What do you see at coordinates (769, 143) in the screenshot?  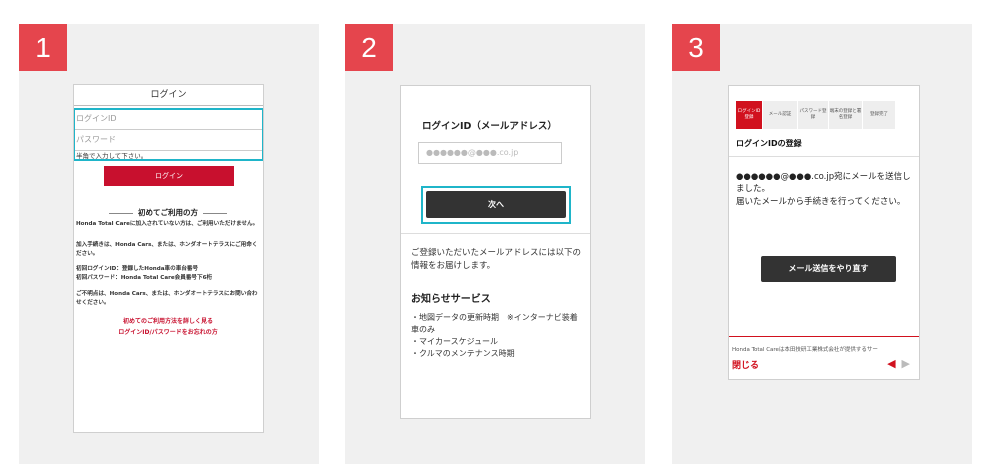 I see `section-title: ログインIDの登録` at bounding box center [769, 143].